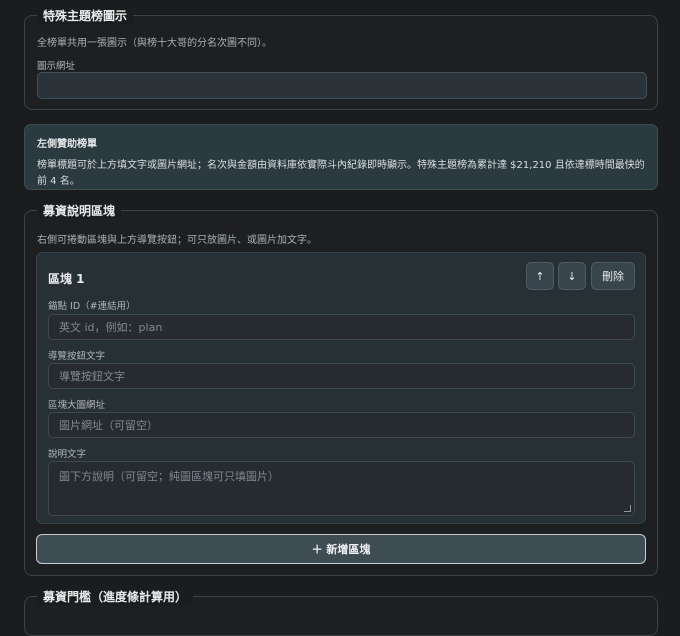 This screenshot has height=636, width=680. What do you see at coordinates (341, 59) in the screenshot?
I see `icon-section: 特殊主題榜圖示 全榜單共用一張圖示（與榜十大哥的分名次圖不同）。 圖示網址` at bounding box center [341, 59].